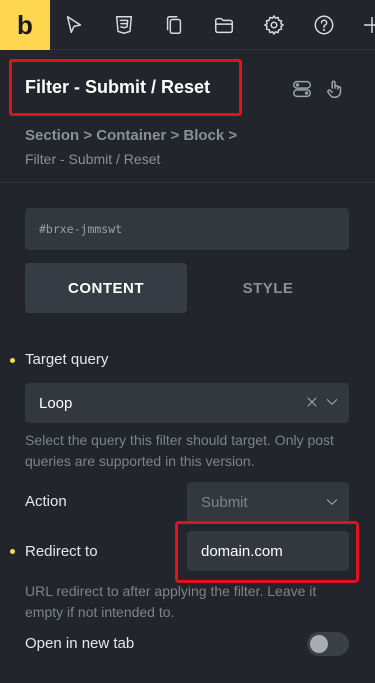 Image resolution: width=375 pixels, height=683 pixels. I want to click on action-select: Submit, so click(268, 502).